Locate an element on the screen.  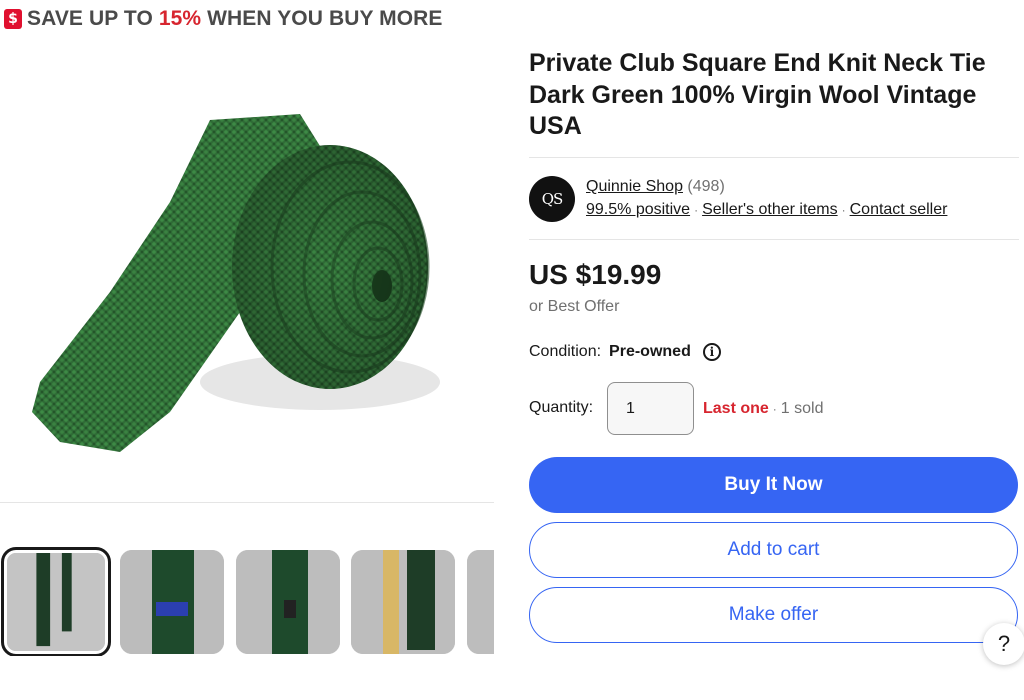
contact-seller-link: Contact seller is located at coordinates (899, 209).